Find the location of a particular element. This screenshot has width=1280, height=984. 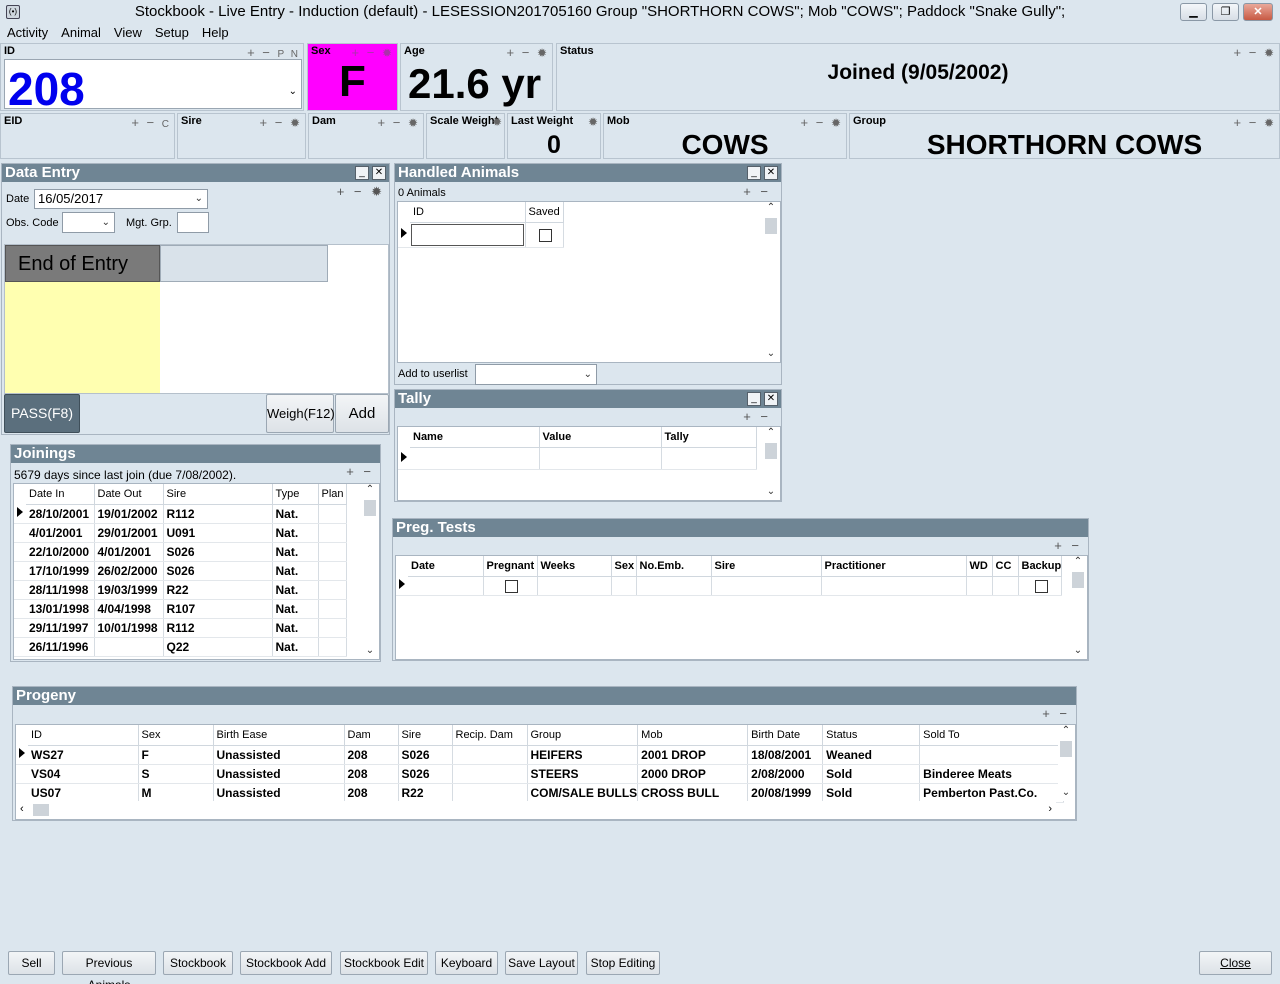

table-cell: 22/10/2000 is located at coordinates (60, 552).